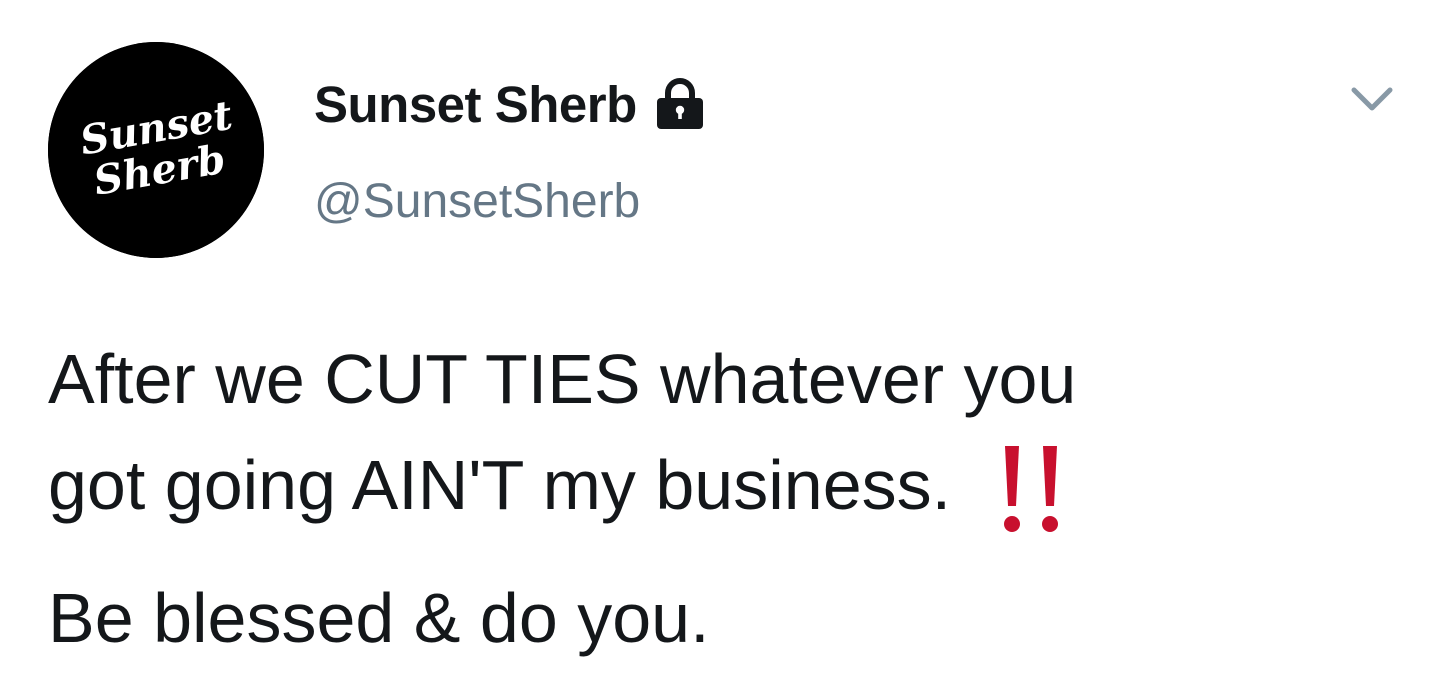 The height and width of the screenshot is (674, 1438). What do you see at coordinates (500, 485) in the screenshot?
I see `tweet-text-line: got going AIN'T my business.` at bounding box center [500, 485].